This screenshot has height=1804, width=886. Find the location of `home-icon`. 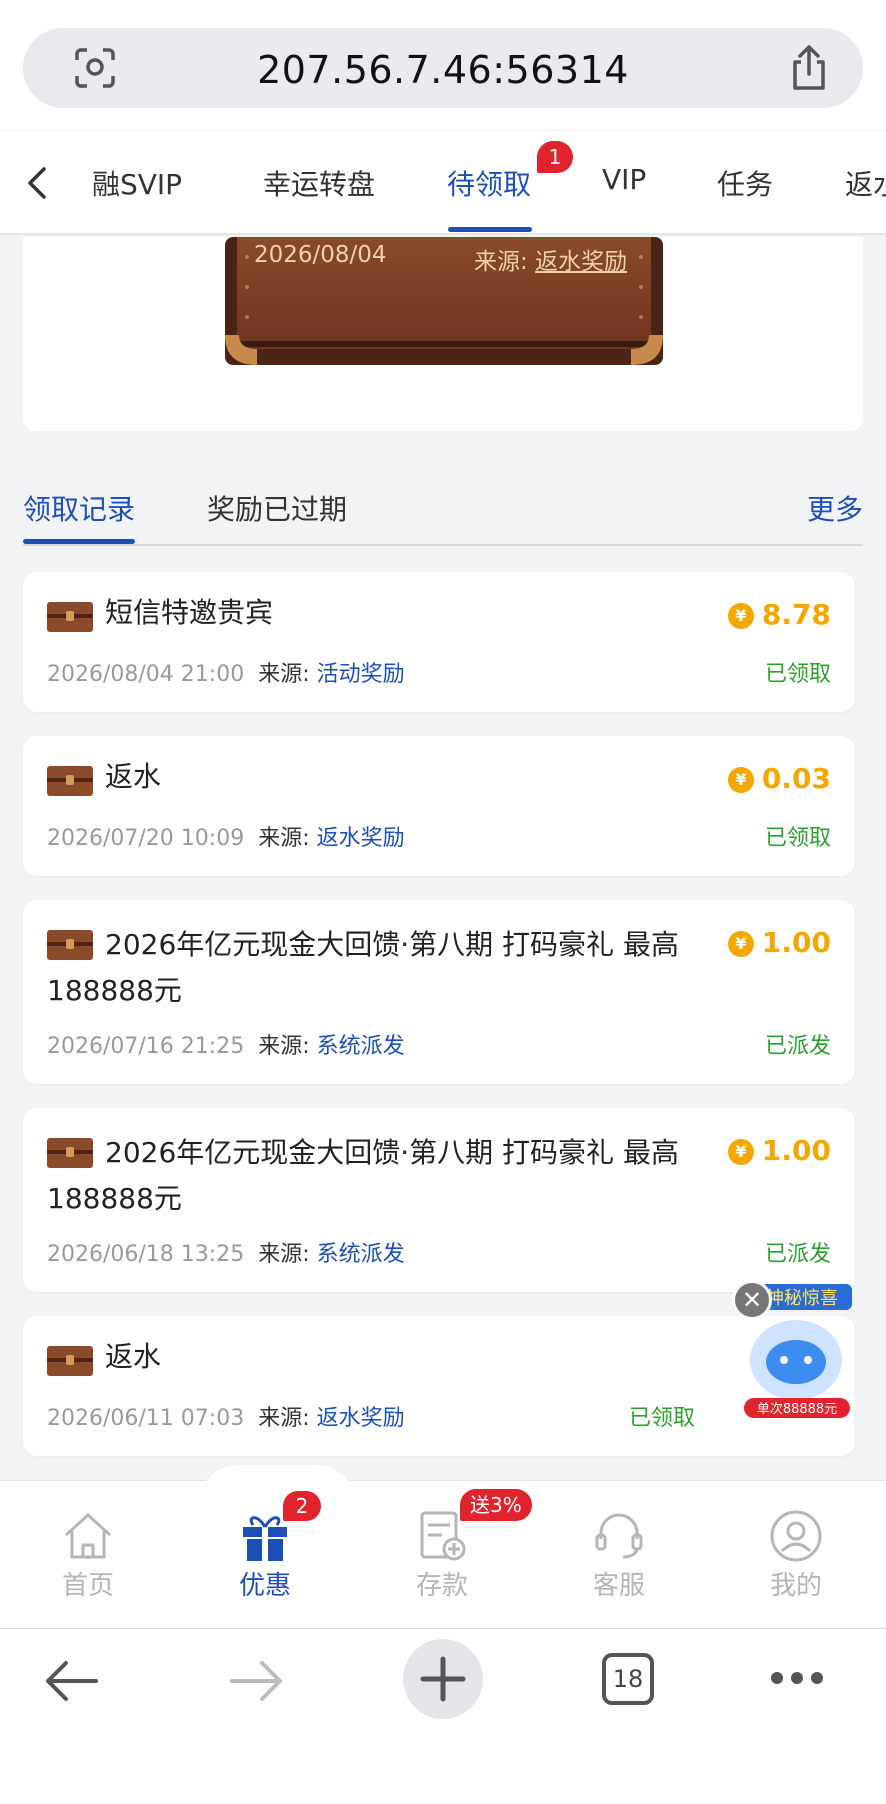

home-icon is located at coordinates (88, 1536).